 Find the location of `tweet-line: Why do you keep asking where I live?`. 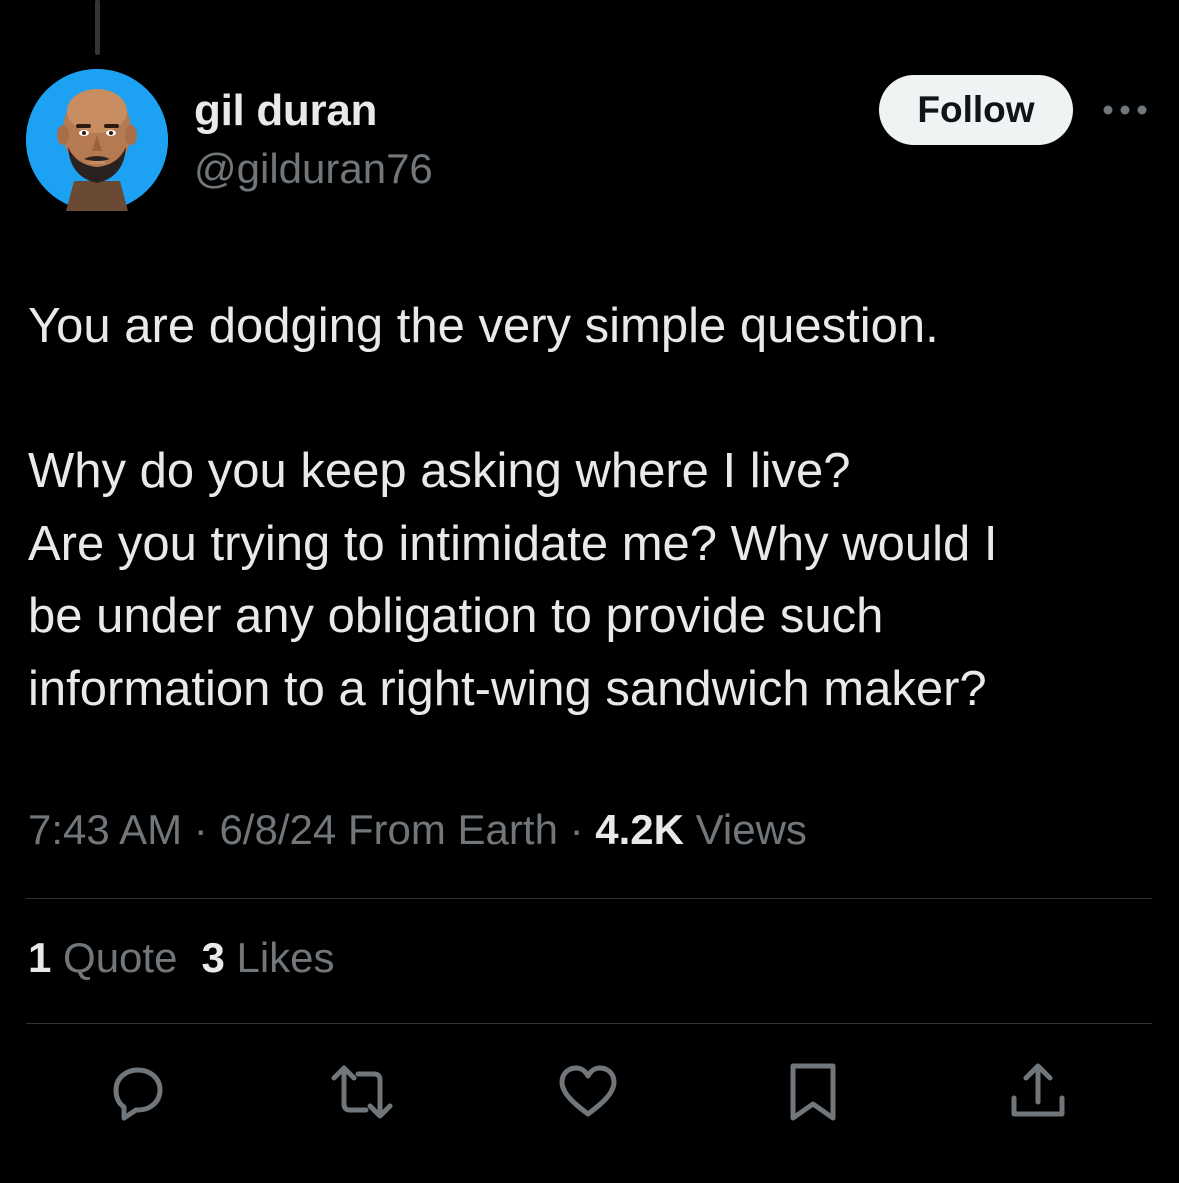

tweet-line: Why do you keep asking where I live? is located at coordinates (439, 471).